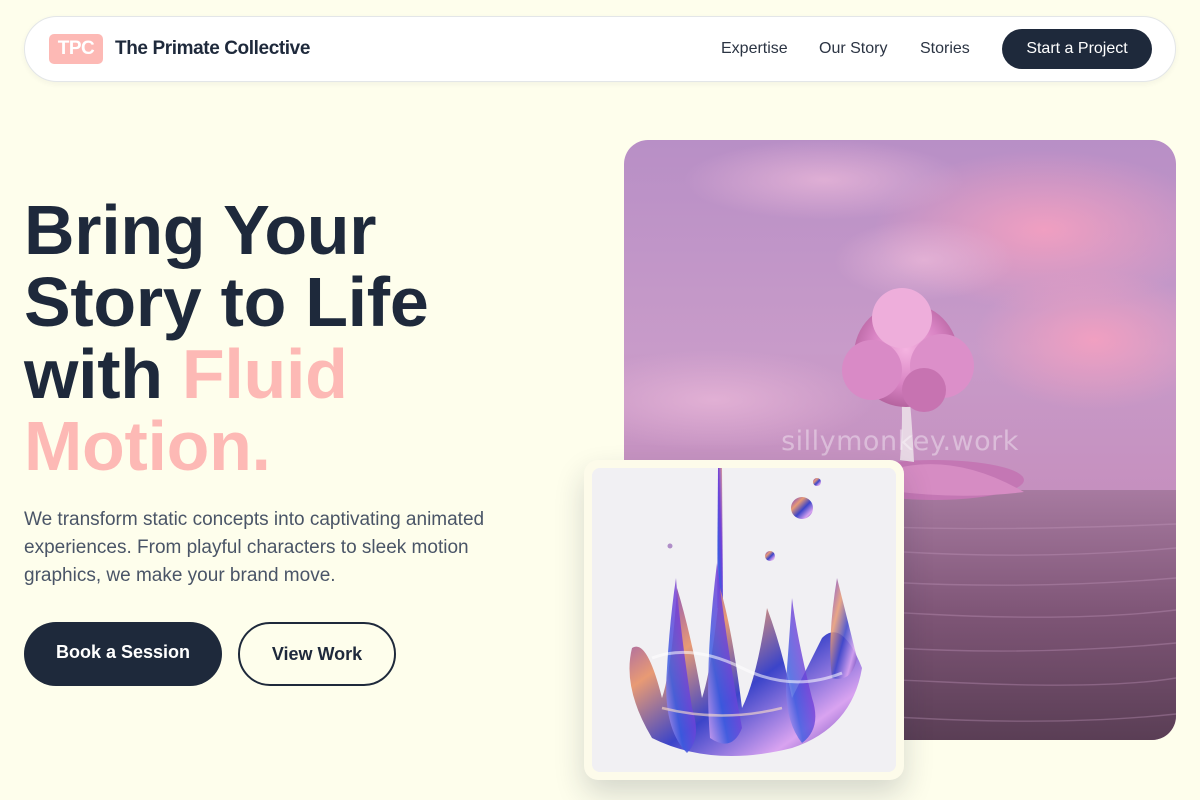 The height and width of the screenshot is (800, 1200). Describe the element at coordinates (123, 654) in the screenshot. I see `book-session-button: Book a Session` at that location.